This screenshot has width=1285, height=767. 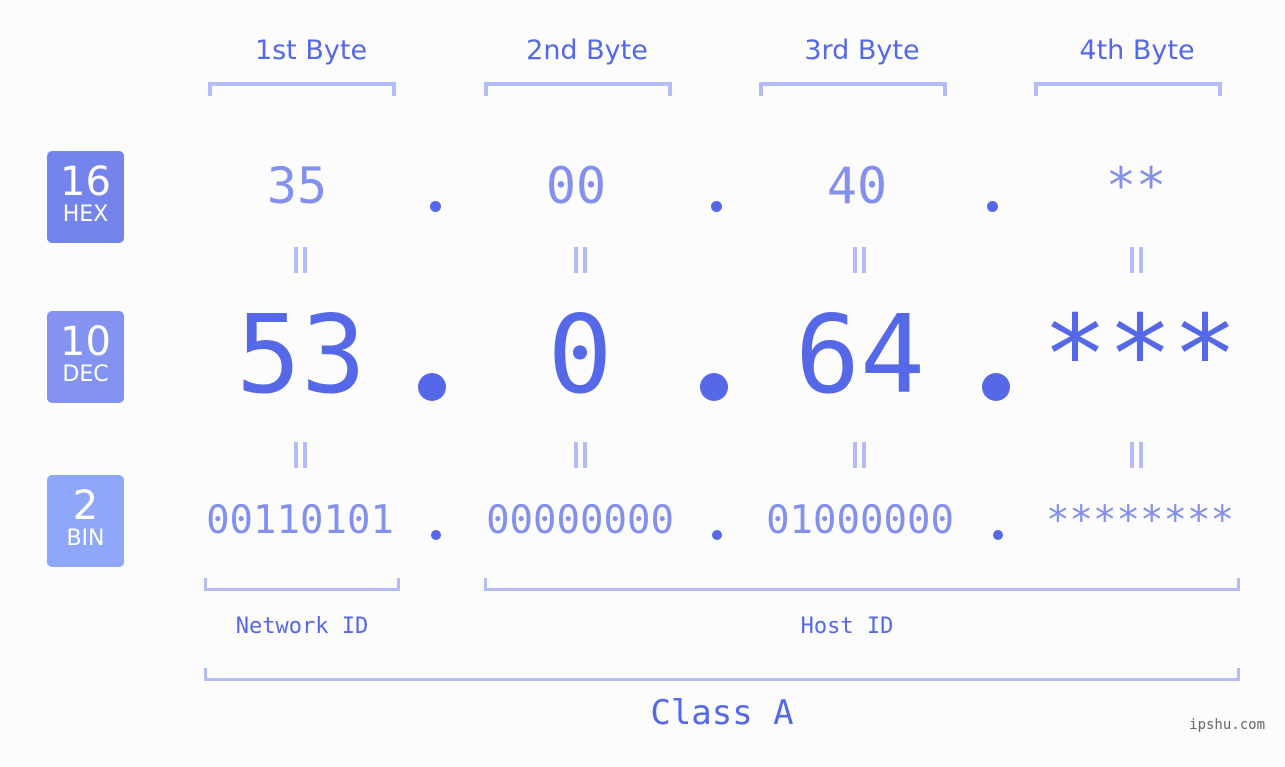 What do you see at coordinates (300, 520) in the screenshot?
I see `bin-octet-1: 00110101` at bounding box center [300, 520].